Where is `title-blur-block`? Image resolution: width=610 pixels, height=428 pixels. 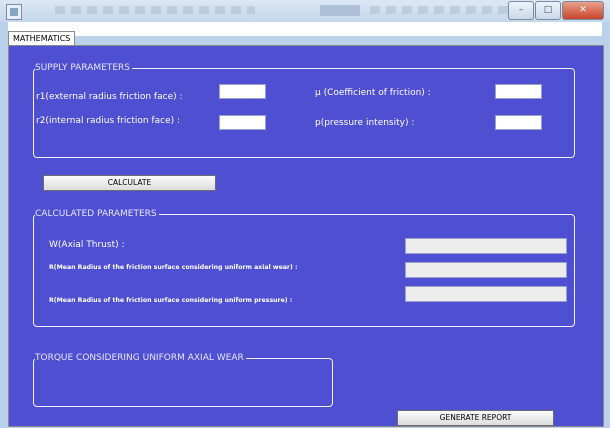 title-blur-block is located at coordinates (340, 10).